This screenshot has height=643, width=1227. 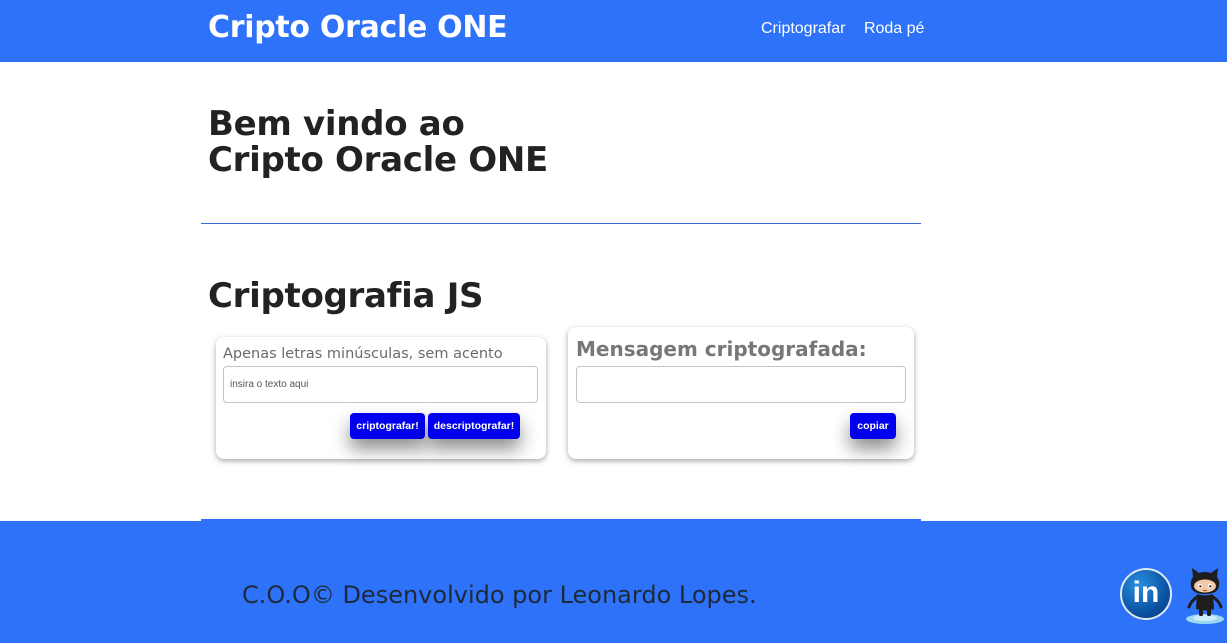 What do you see at coordinates (873, 426) in the screenshot?
I see `copy-button: copiar` at bounding box center [873, 426].